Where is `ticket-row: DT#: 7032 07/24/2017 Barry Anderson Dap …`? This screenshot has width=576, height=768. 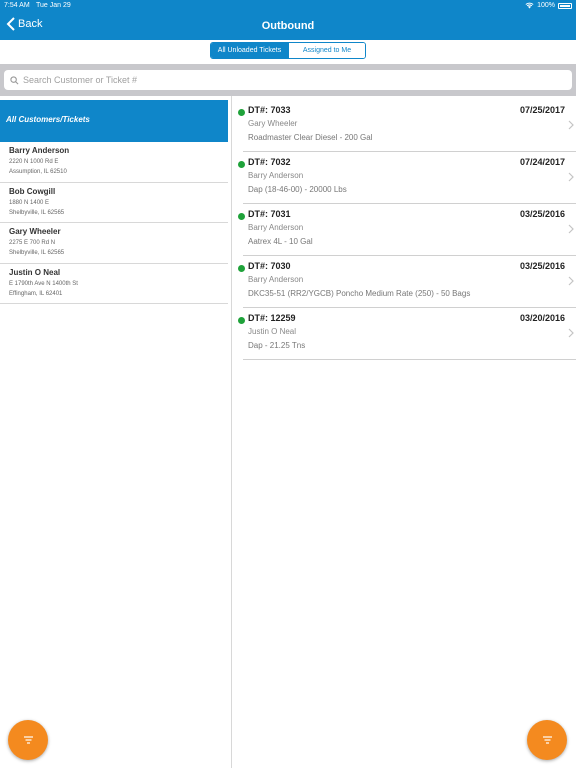 ticket-row: DT#: 7032 07/24/2017 Barry Anderson Dap … is located at coordinates (407, 178).